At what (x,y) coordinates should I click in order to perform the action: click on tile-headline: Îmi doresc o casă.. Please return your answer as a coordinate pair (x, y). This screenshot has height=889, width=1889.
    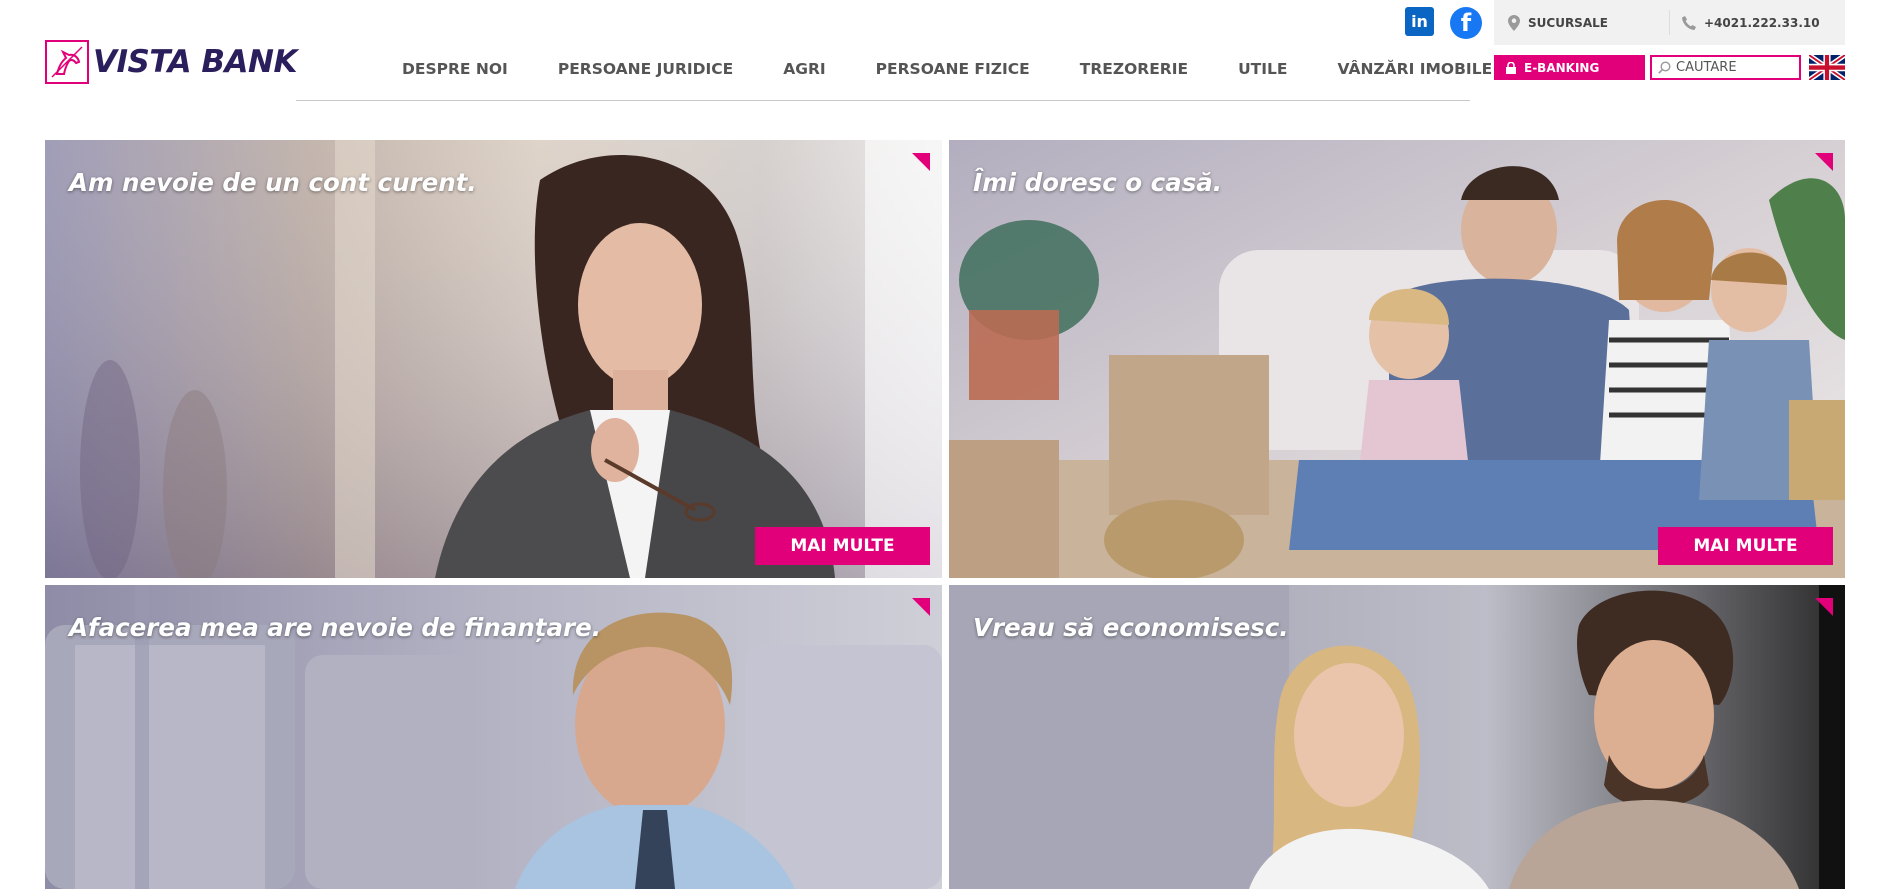
    Looking at the image, I should click on (1098, 182).